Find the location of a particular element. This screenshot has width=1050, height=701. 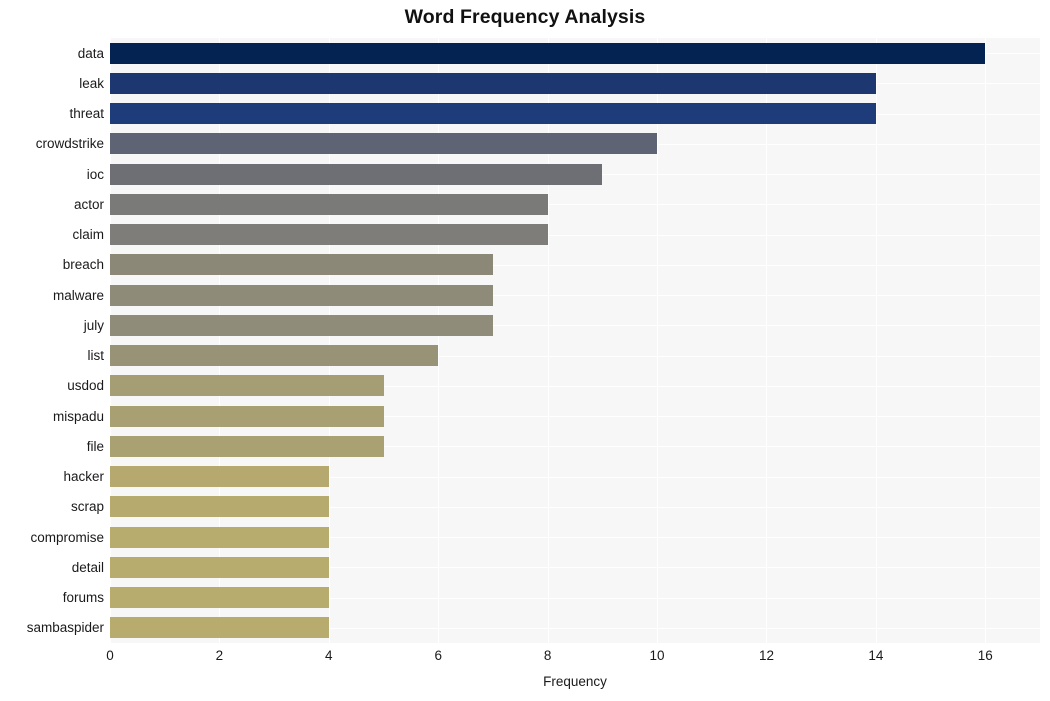

bar-scrap is located at coordinates (219, 506).